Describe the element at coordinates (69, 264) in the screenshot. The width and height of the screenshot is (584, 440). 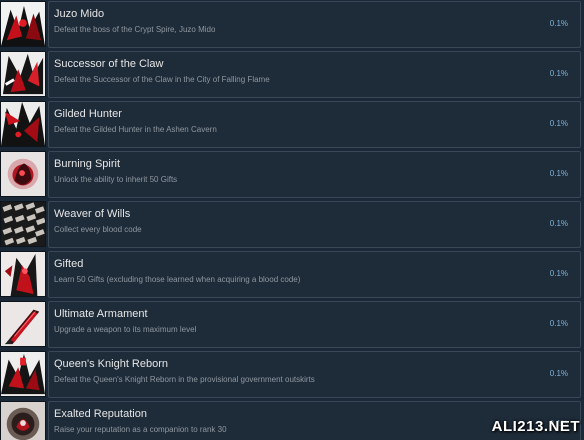
I see `achievement-title: Gifted` at that location.